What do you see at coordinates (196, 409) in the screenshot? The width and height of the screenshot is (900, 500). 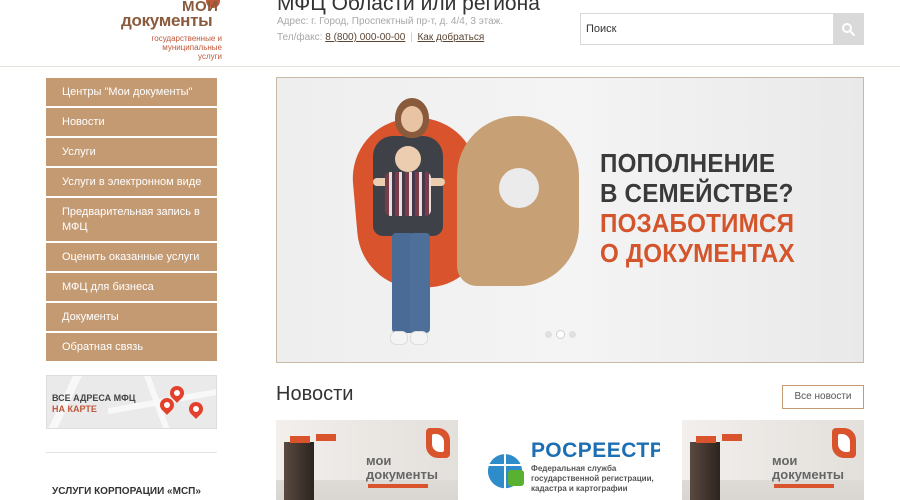 I see `map-pin-icon` at bounding box center [196, 409].